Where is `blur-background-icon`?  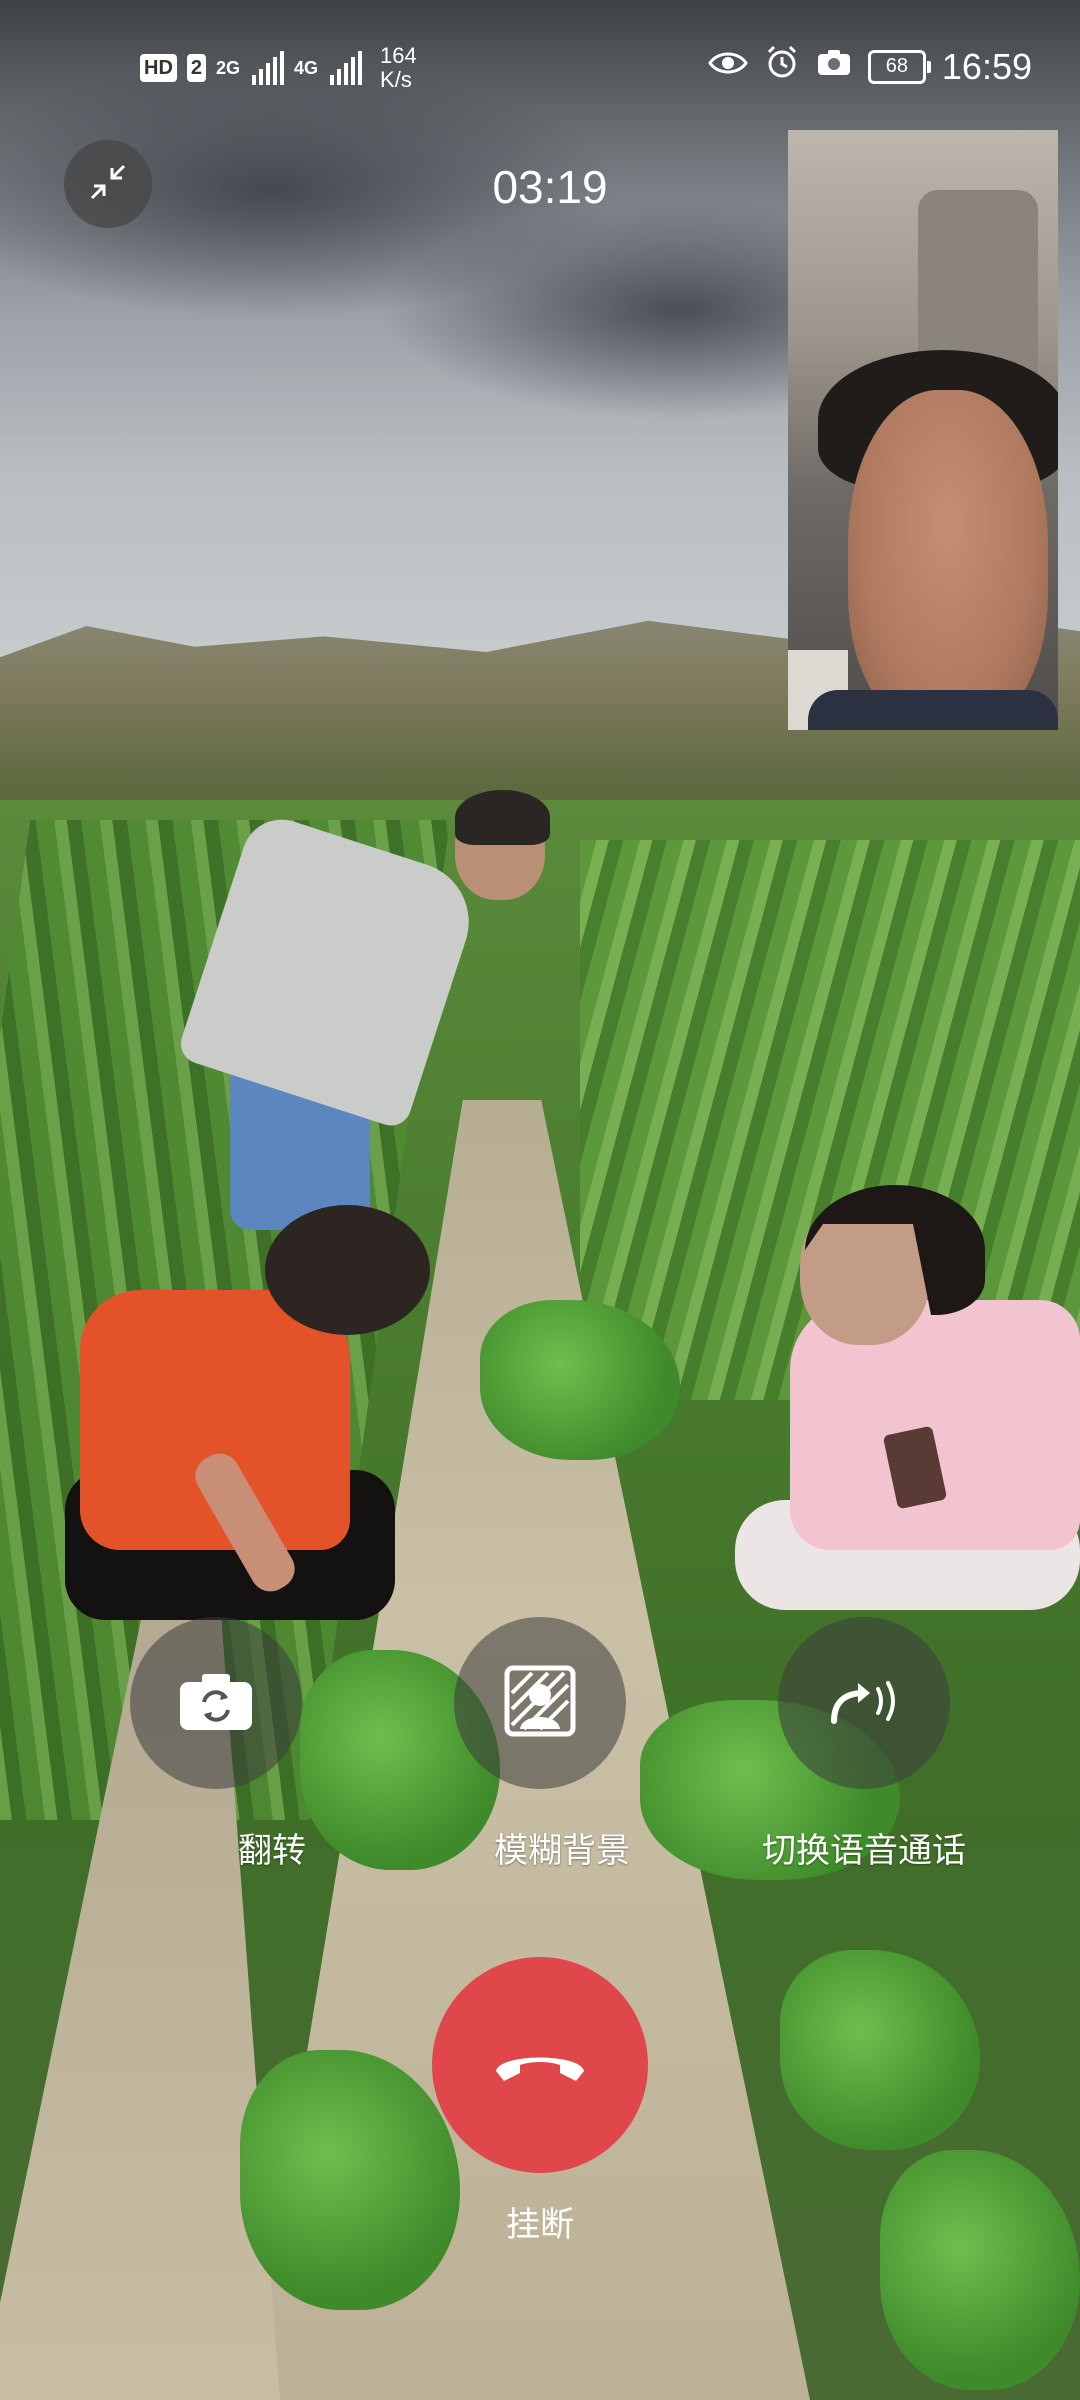 blur-background-icon is located at coordinates (540, 1703).